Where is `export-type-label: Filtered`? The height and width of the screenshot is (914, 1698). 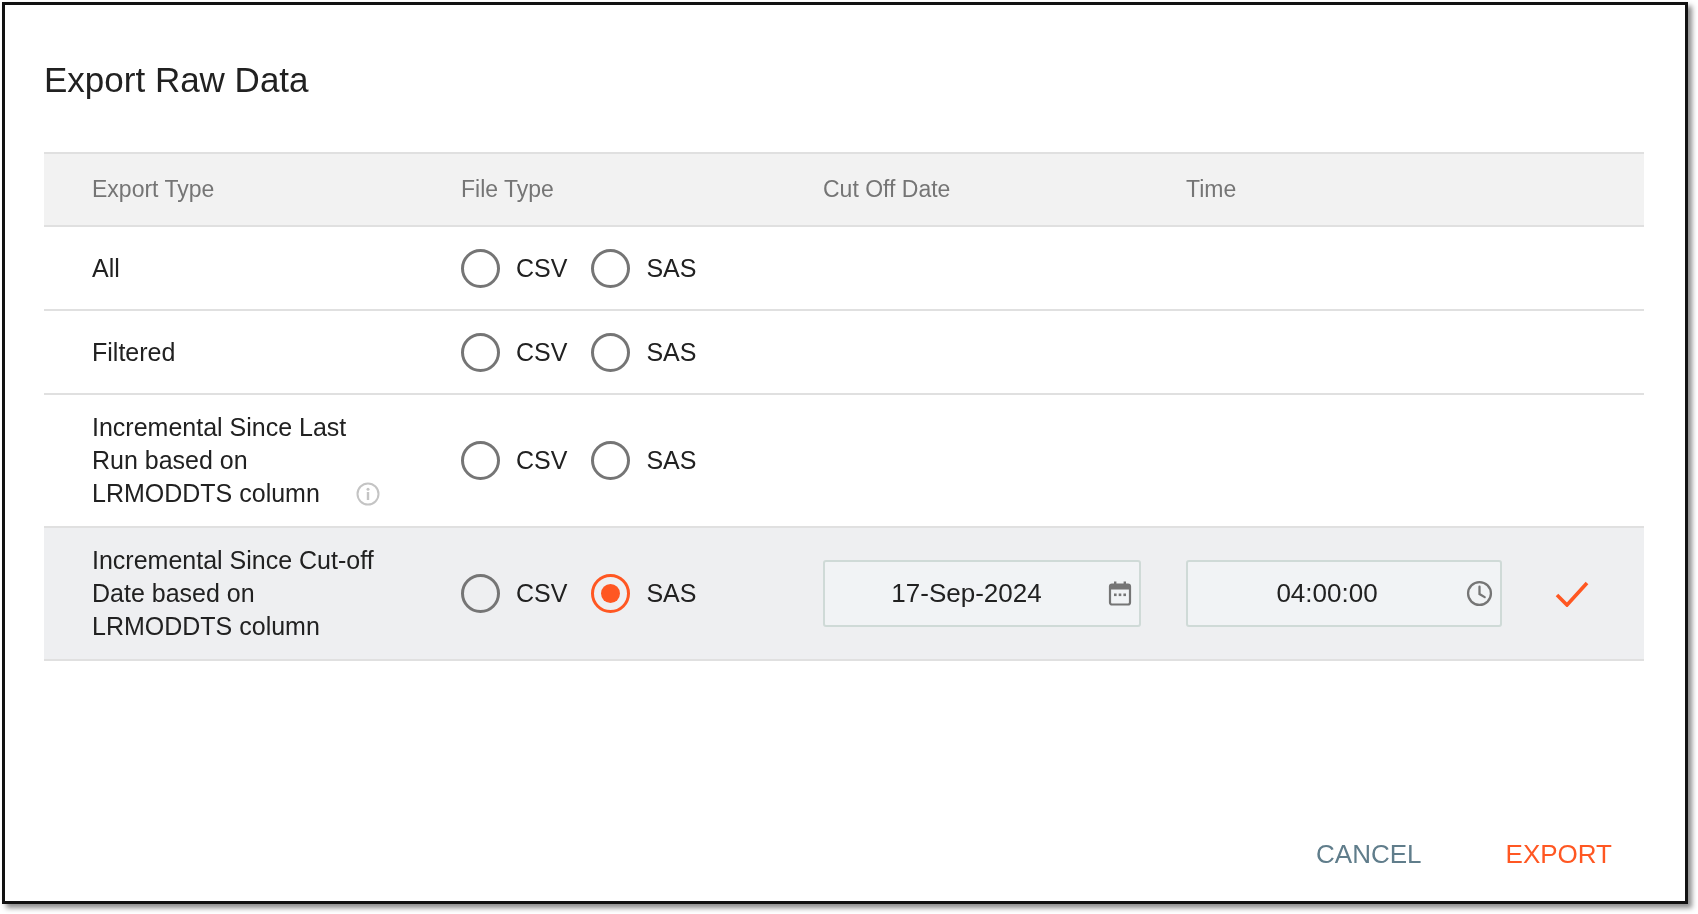
export-type-label: Filtered is located at coordinates (134, 352).